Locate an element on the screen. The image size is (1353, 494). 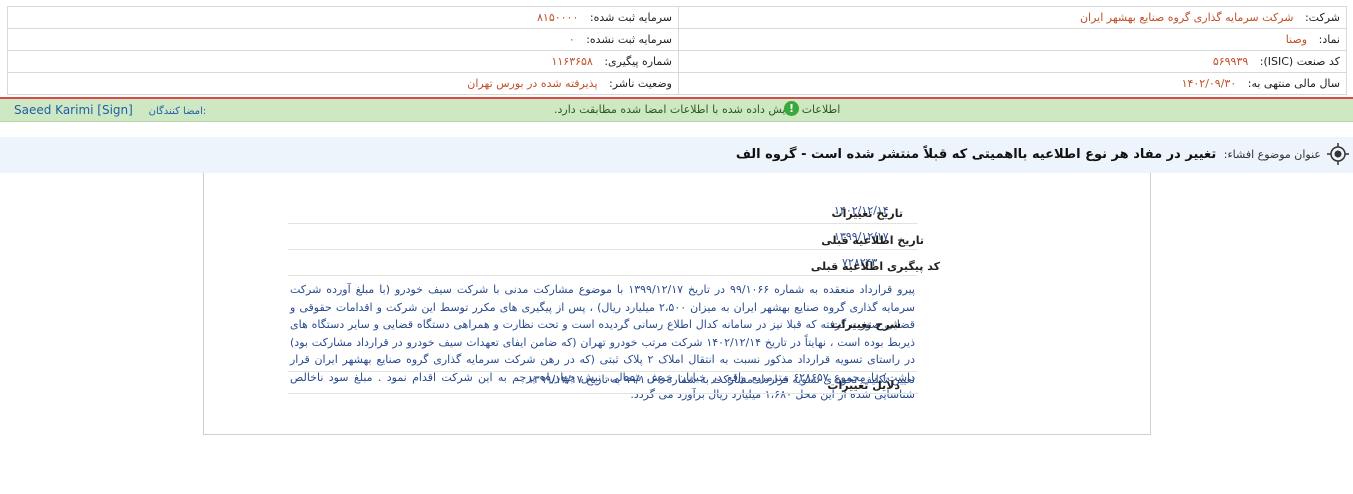
publisher-status-value: پذیرفته شده در بورس تهران is located at coordinates (532, 83).